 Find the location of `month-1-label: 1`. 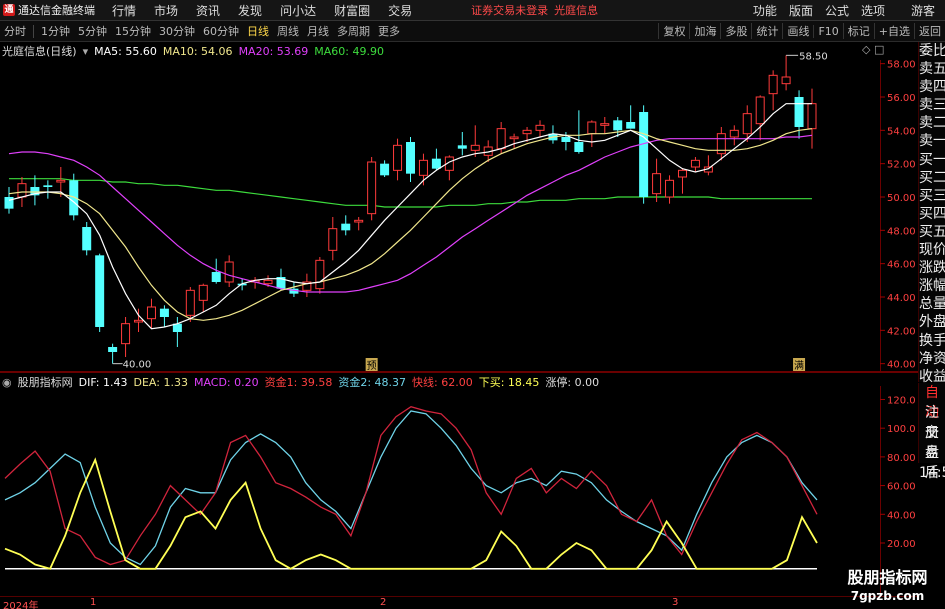

month-1-label: 1 is located at coordinates (93, 602).